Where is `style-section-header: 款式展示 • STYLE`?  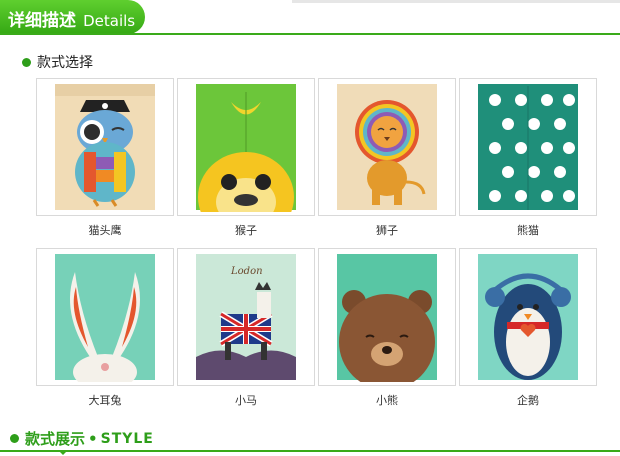
style-section-header: 款式展示 • STYLE is located at coordinates (310, 440).